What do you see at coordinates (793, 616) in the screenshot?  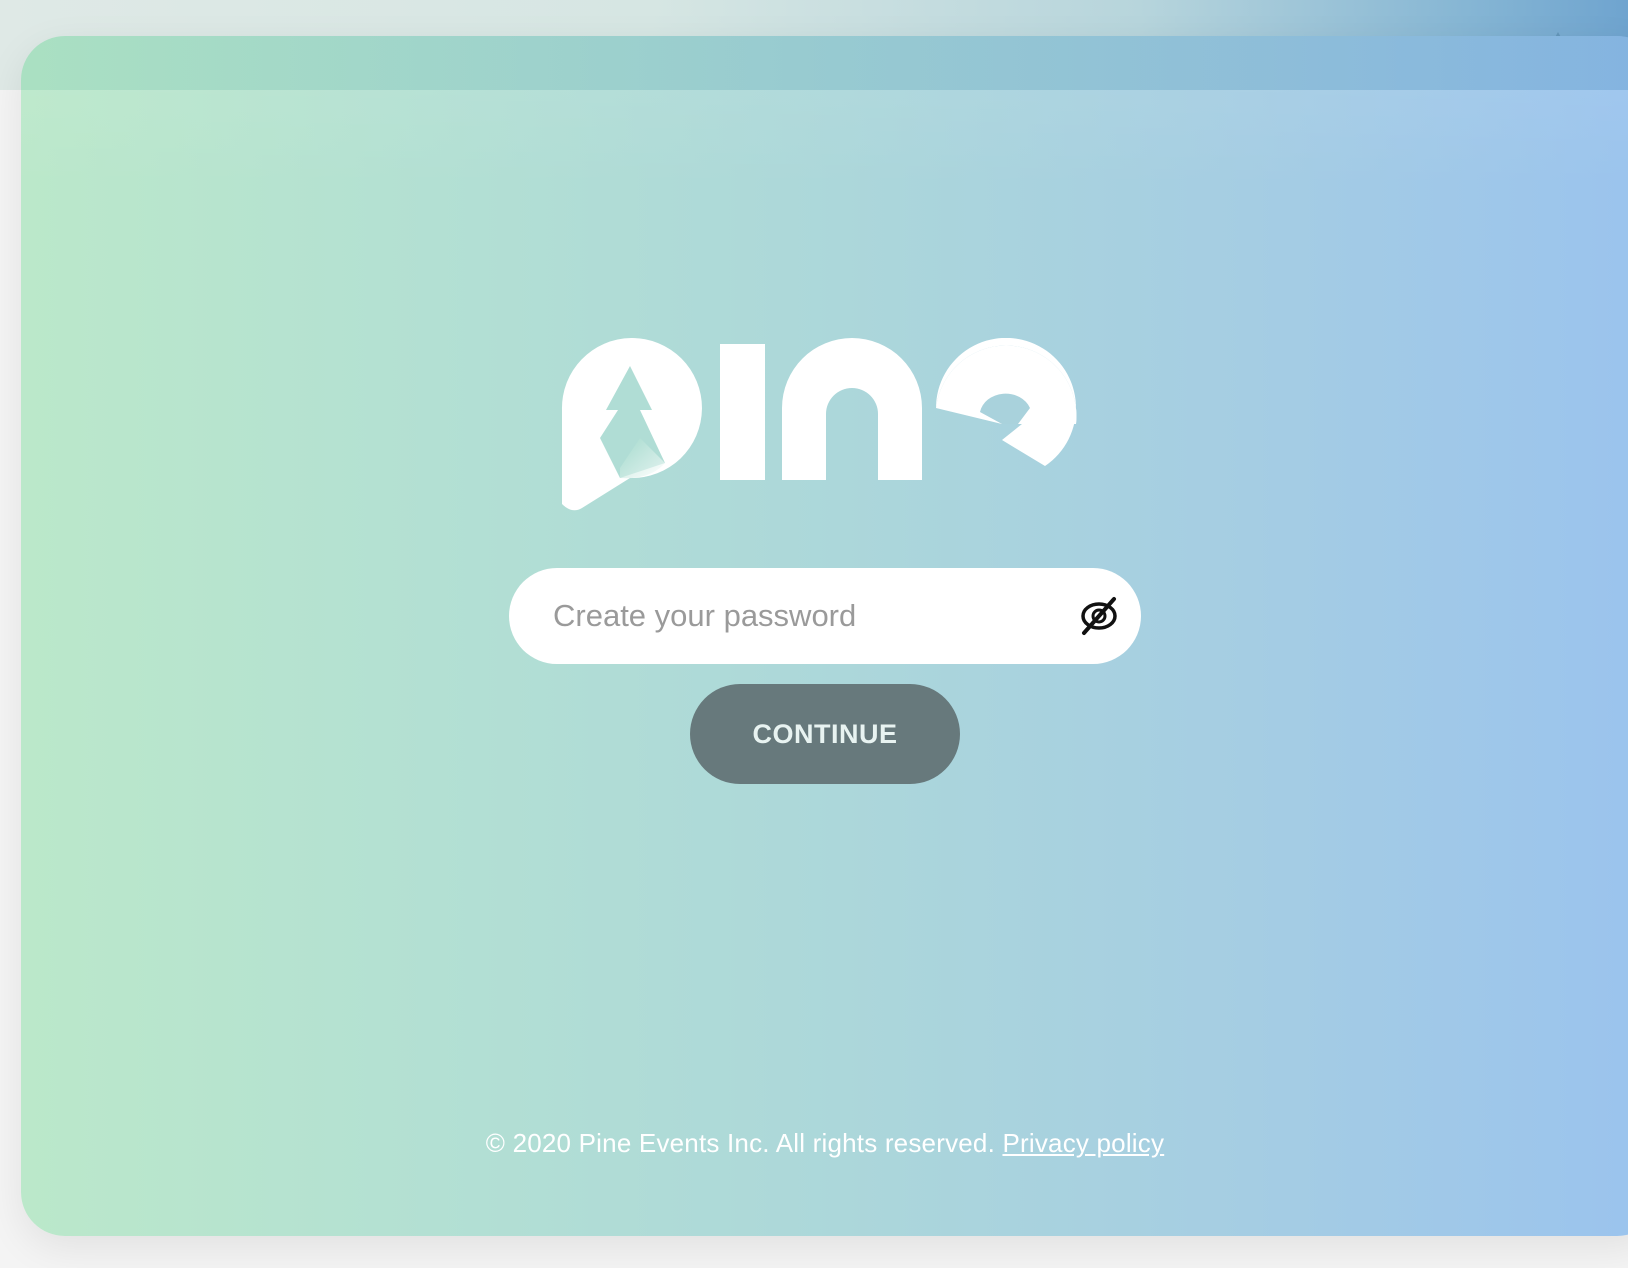 I see `password-input` at bounding box center [793, 616].